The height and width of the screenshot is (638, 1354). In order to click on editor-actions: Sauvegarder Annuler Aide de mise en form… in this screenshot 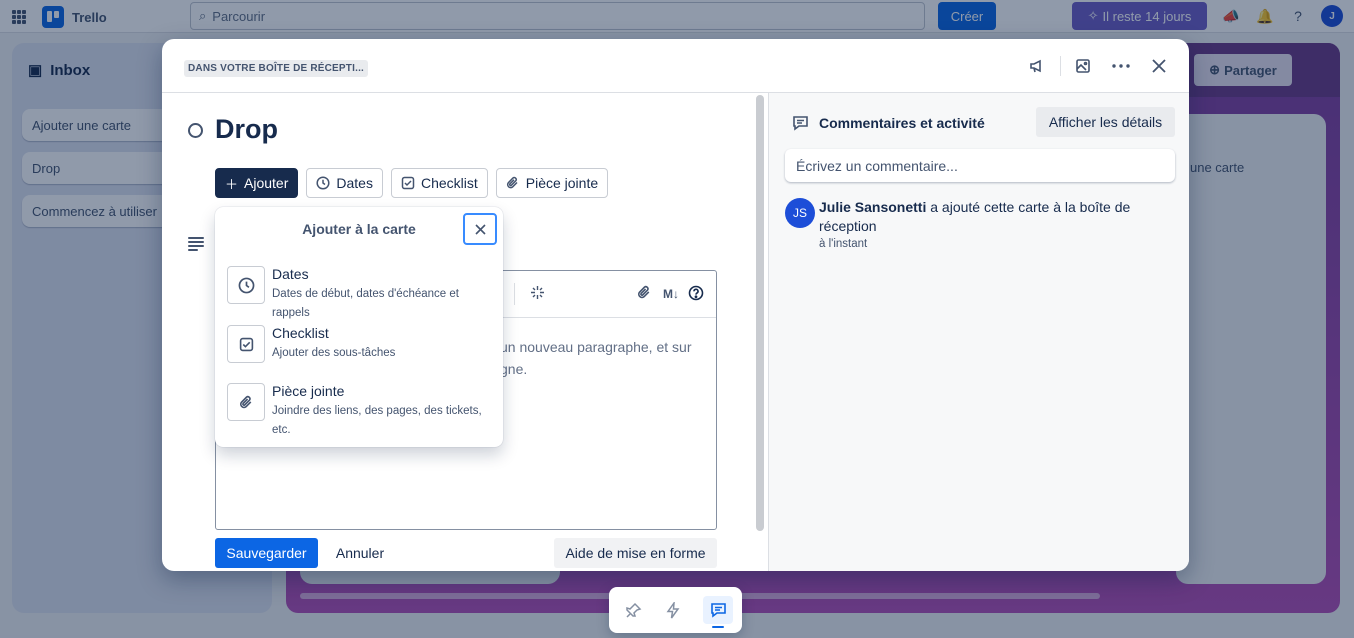, I will do `click(466, 553)`.